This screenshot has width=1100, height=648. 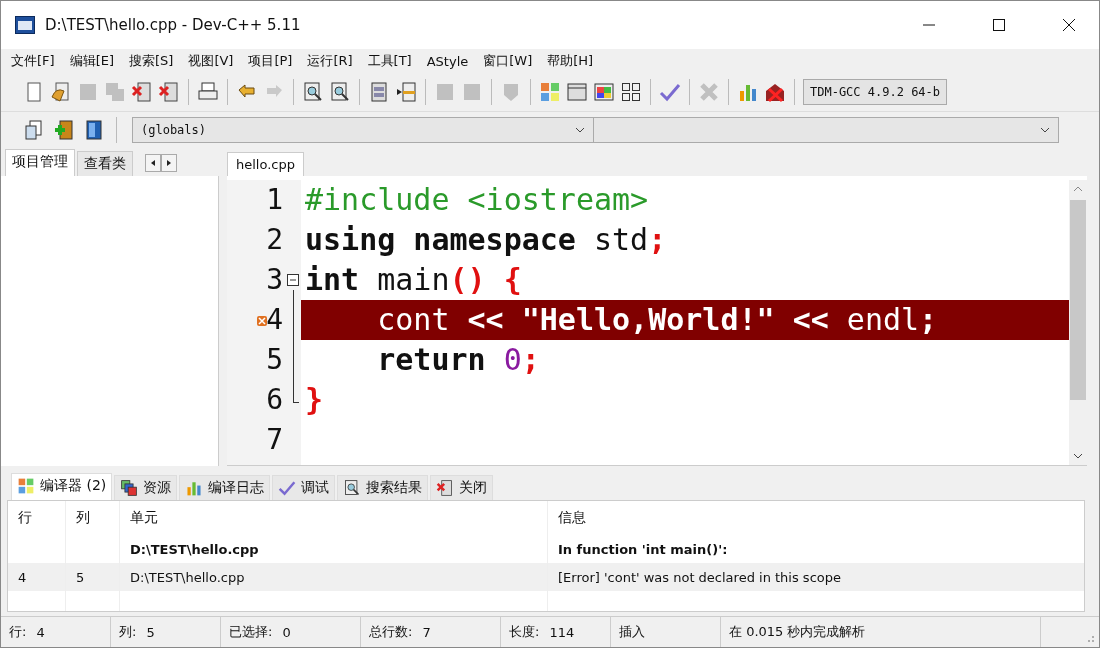 What do you see at coordinates (332, 279) in the screenshot?
I see `code-token: int` at bounding box center [332, 279].